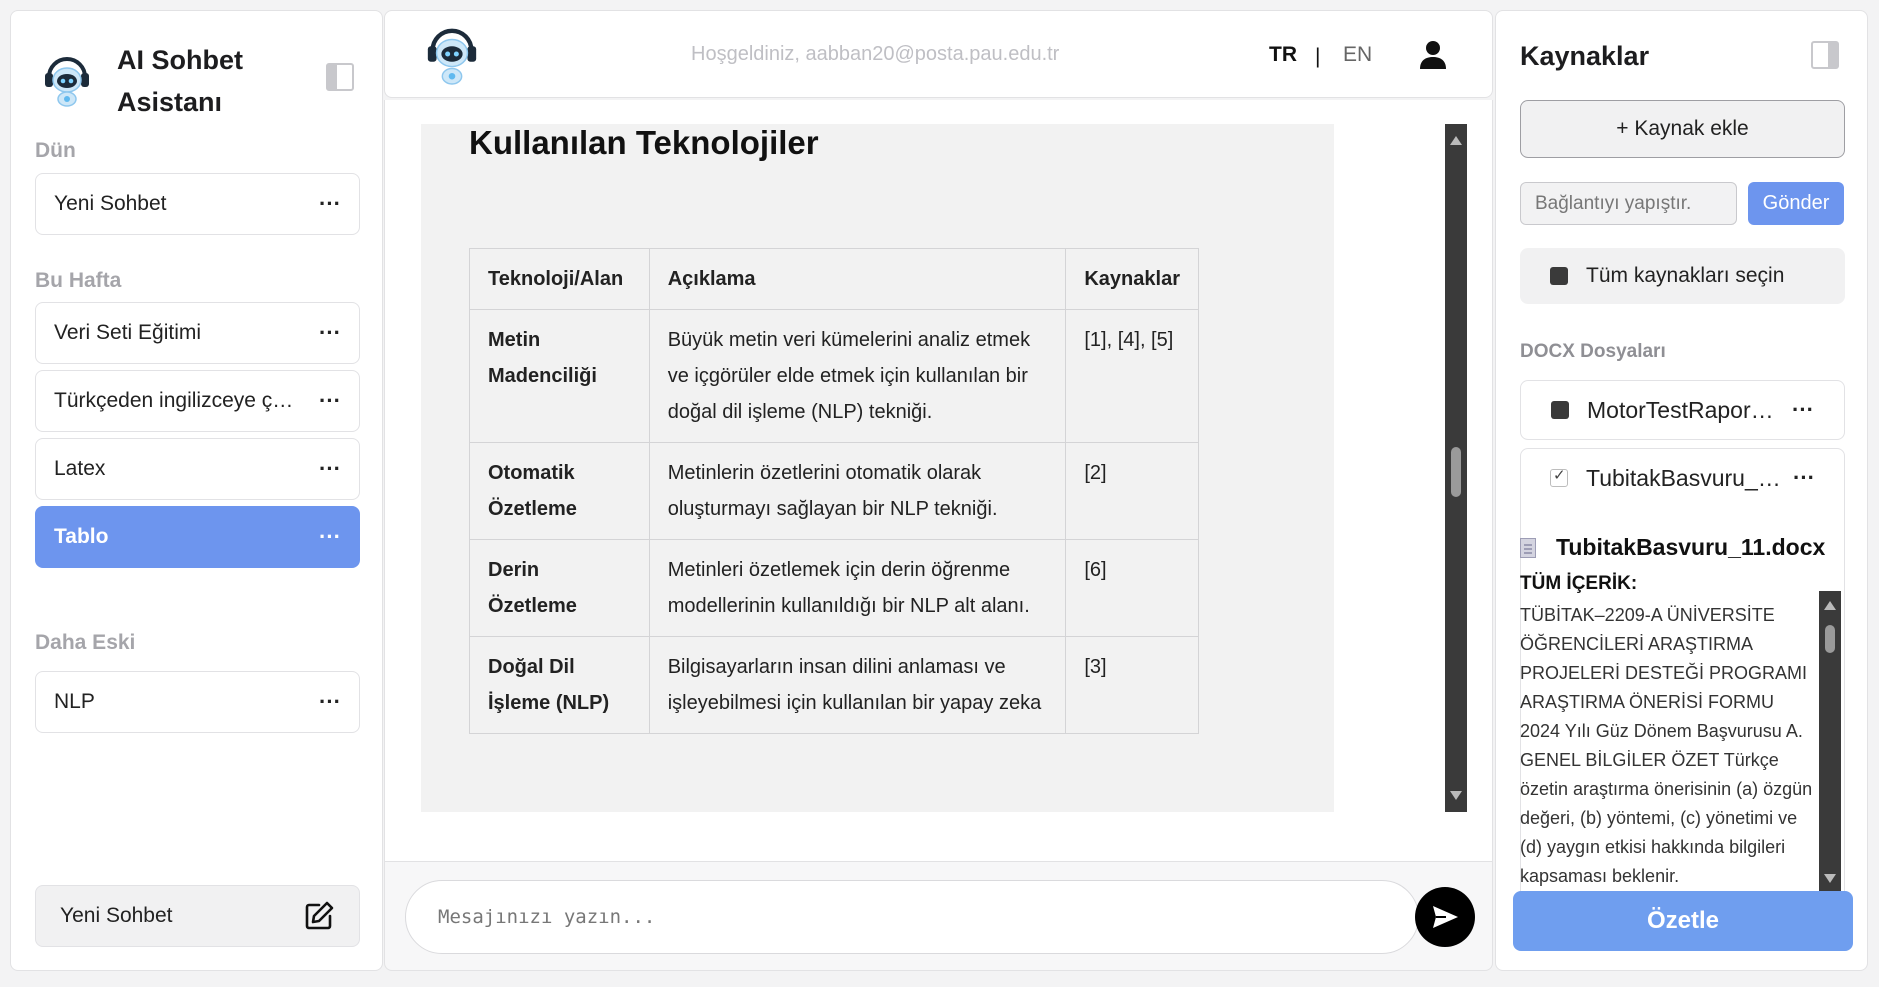 This screenshot has height=987, width=1879. Describe the element at coordinates (1559, 276) in the screenshot. I see `select-all-checkbox` at that location.